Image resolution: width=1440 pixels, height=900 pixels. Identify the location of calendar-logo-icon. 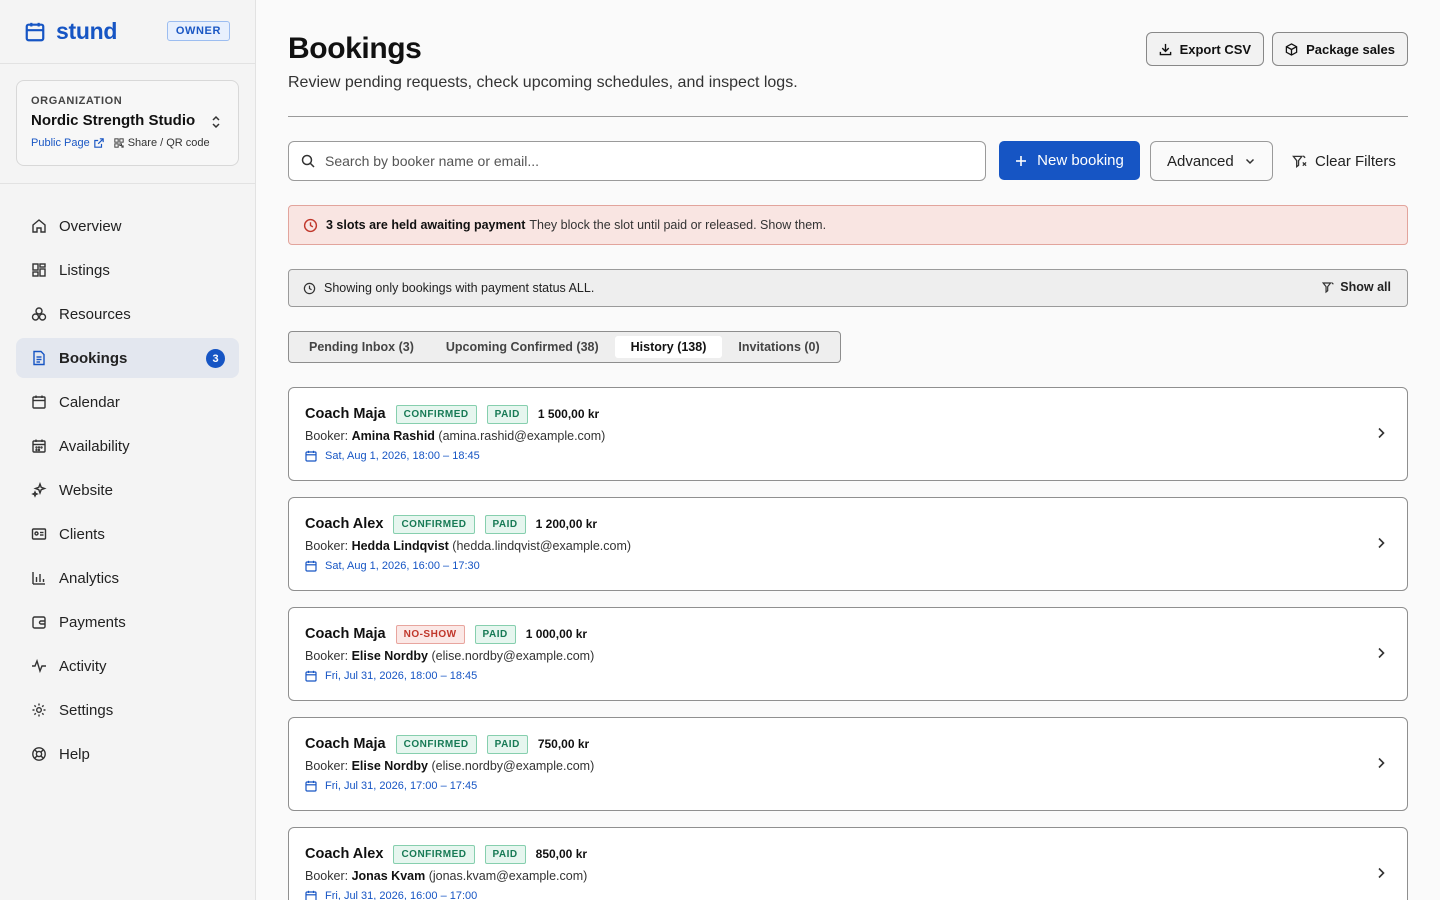
(35, 31).